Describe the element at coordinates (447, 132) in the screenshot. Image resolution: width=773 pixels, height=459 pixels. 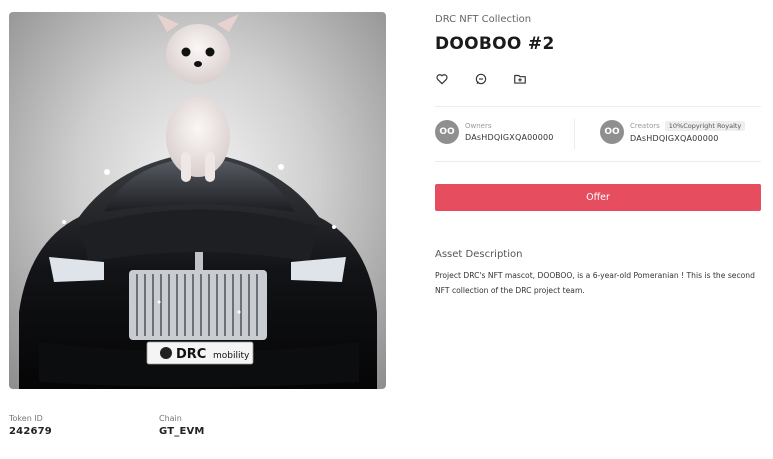
I see `owner-avatar: OO` at that location.